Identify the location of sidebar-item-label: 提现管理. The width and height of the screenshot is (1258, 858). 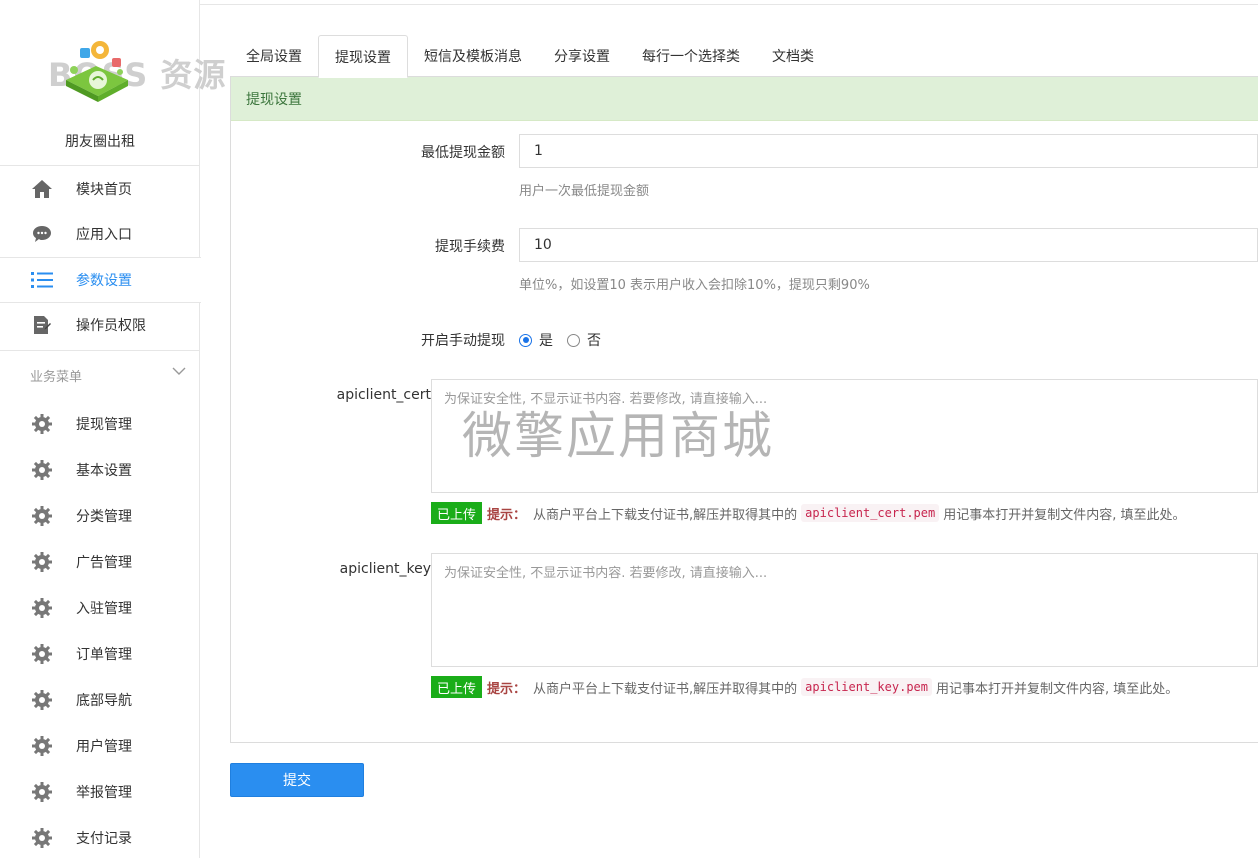
(104, 425).